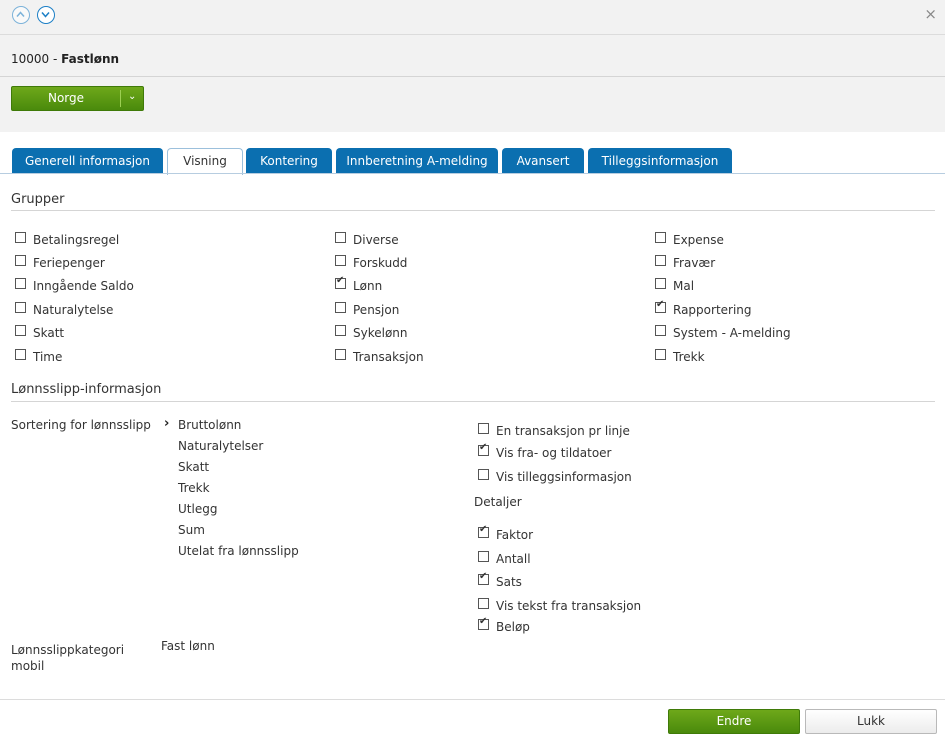 Image resolution: width=945 pixels, height=742 pixels. Describe the element at coordinates (132, 96) in the screenshot. I see `chevron-down-icon: ⌄` at that location.